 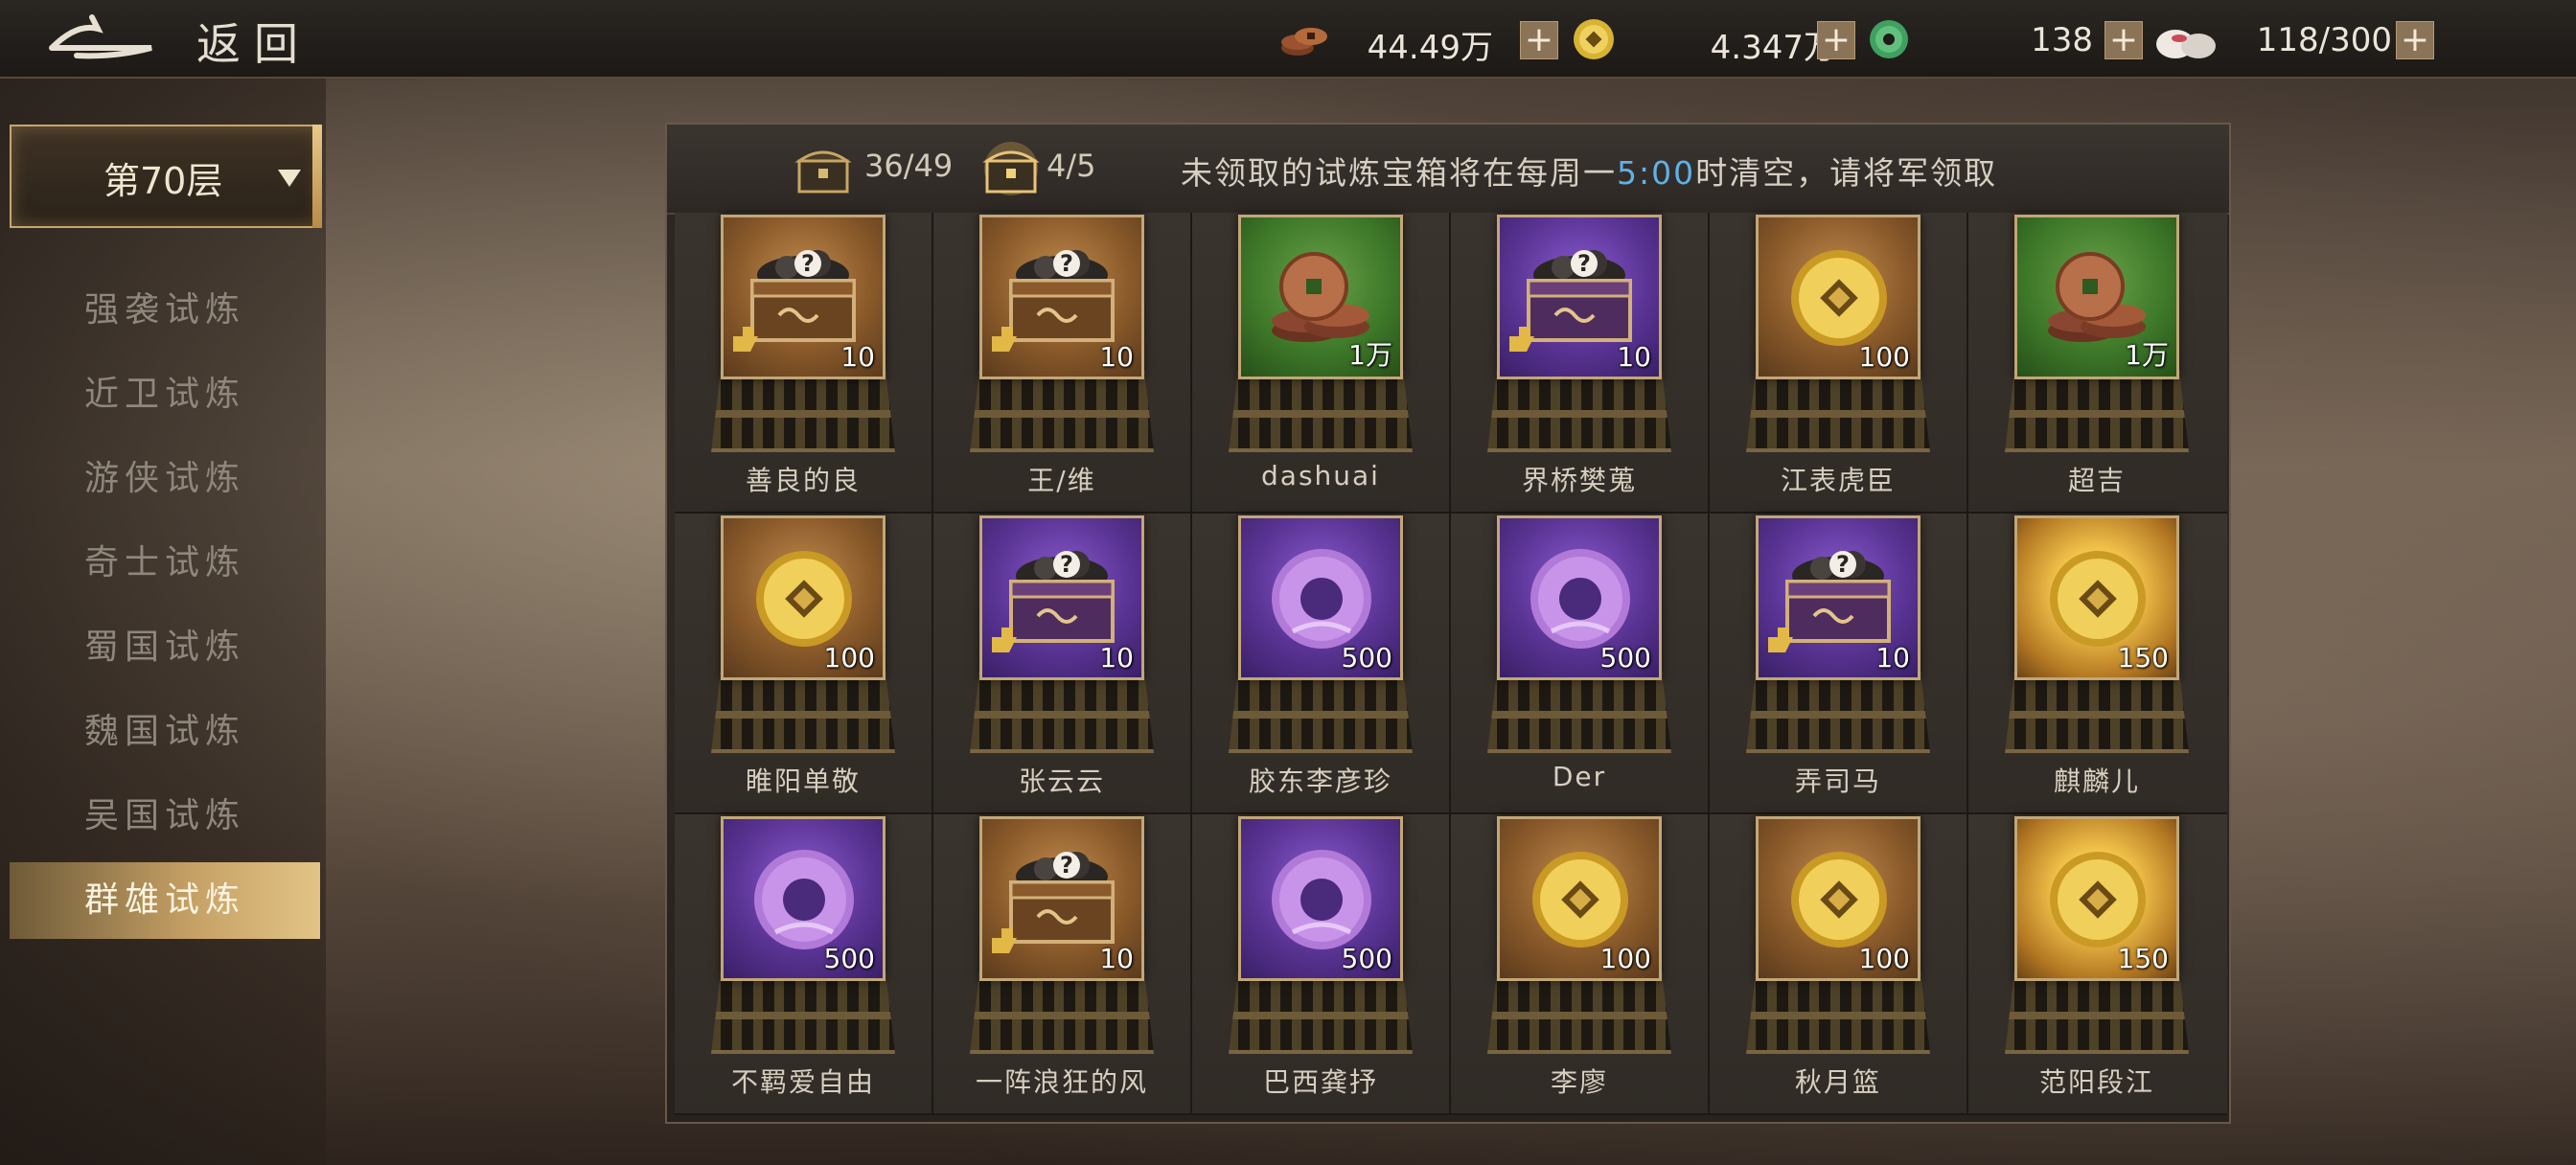 What do you see at coordinates (1579, 776) in the screenshot?
I see `player-name: Der` at bounding box center [1579, 776].